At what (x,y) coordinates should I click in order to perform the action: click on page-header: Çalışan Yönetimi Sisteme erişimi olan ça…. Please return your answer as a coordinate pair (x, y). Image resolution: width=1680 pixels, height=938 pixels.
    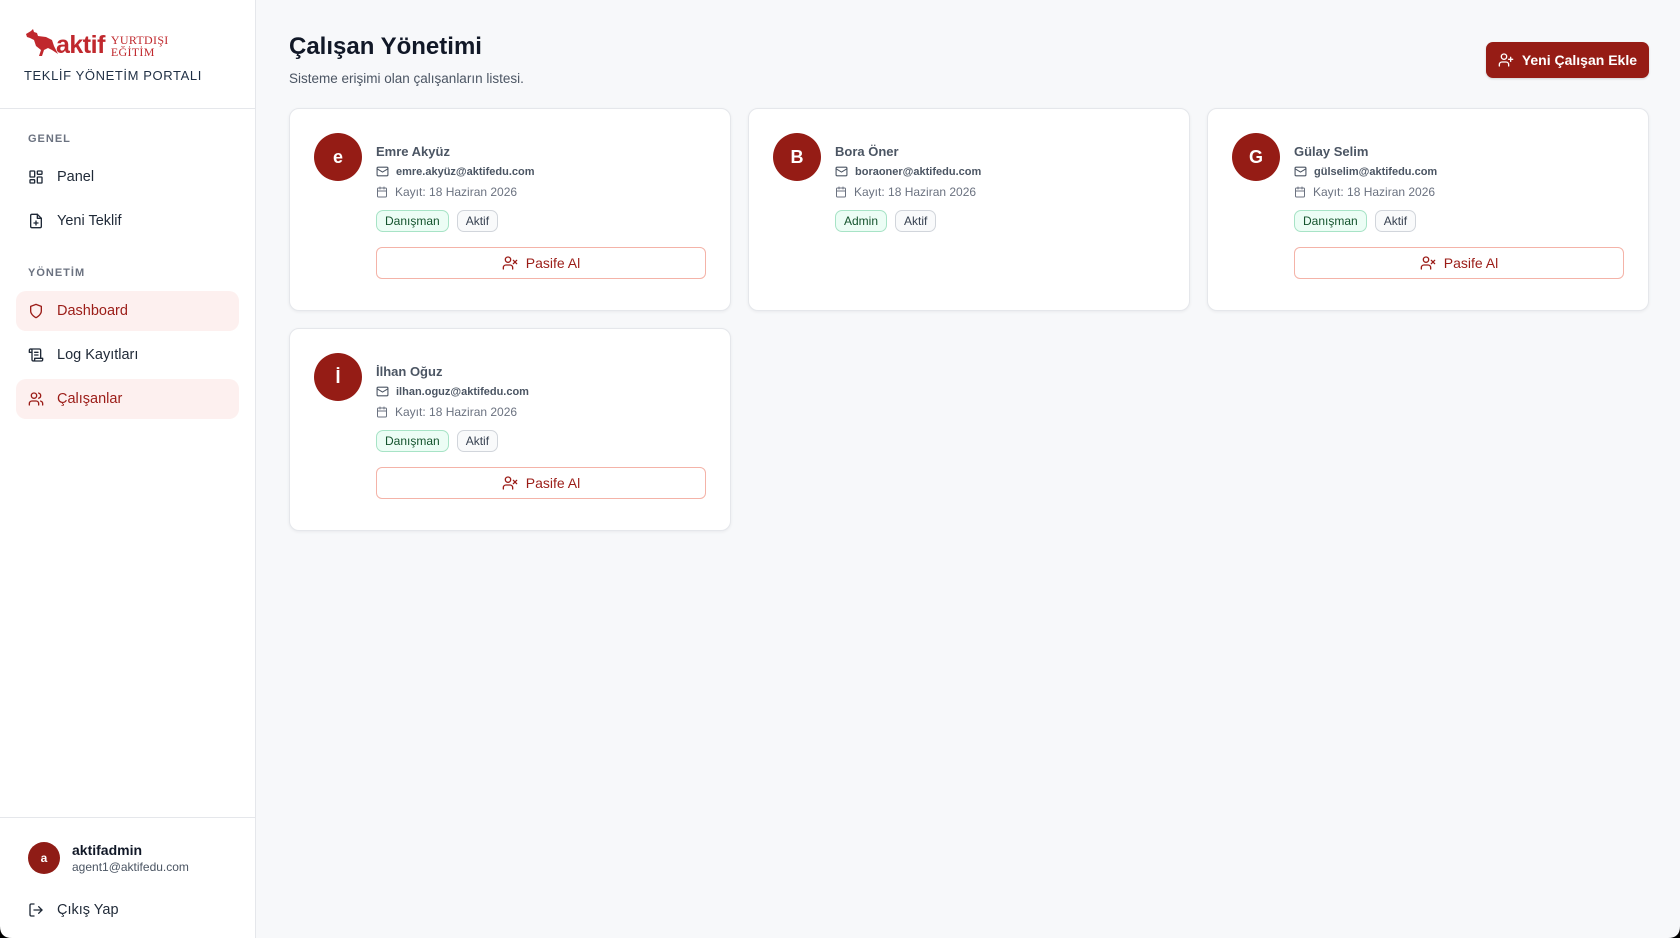
    Looking at the image, I should click on (969, 59).